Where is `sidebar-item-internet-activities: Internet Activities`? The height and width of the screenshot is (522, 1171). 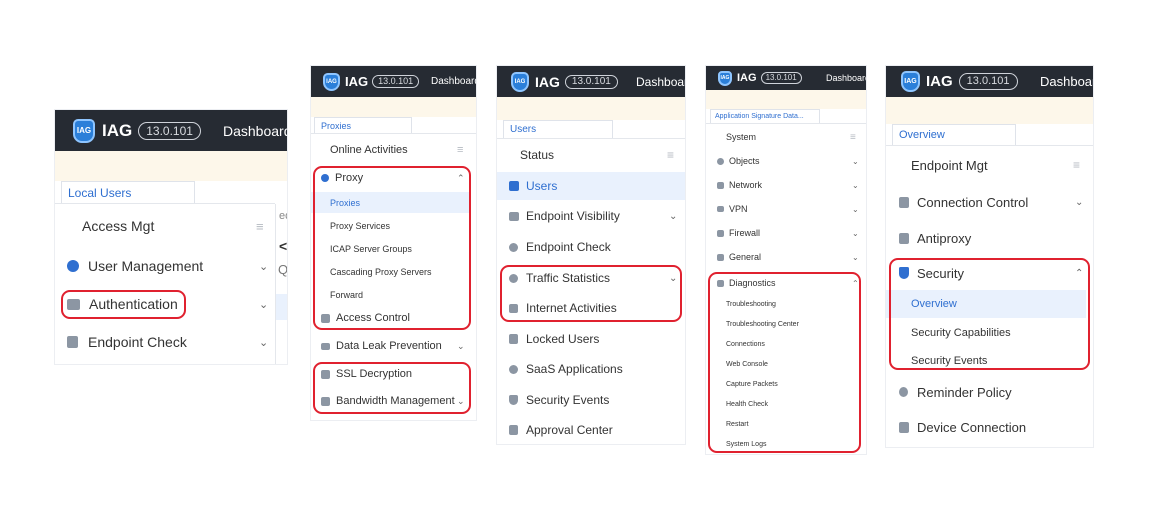
sidebar-item-internet-activities: Internet Activities is located at coordinates (591, 308).